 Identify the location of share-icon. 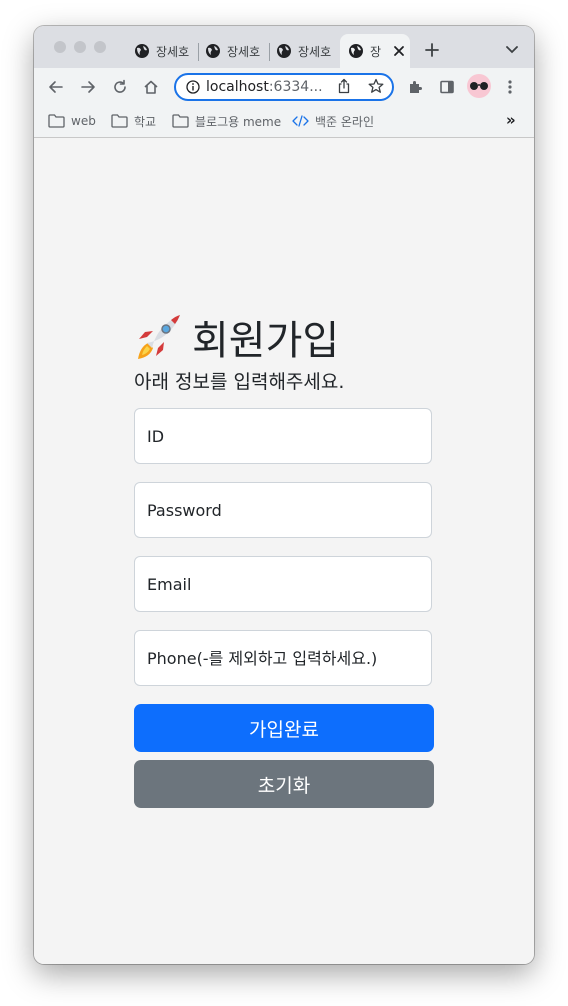
(344, 86).